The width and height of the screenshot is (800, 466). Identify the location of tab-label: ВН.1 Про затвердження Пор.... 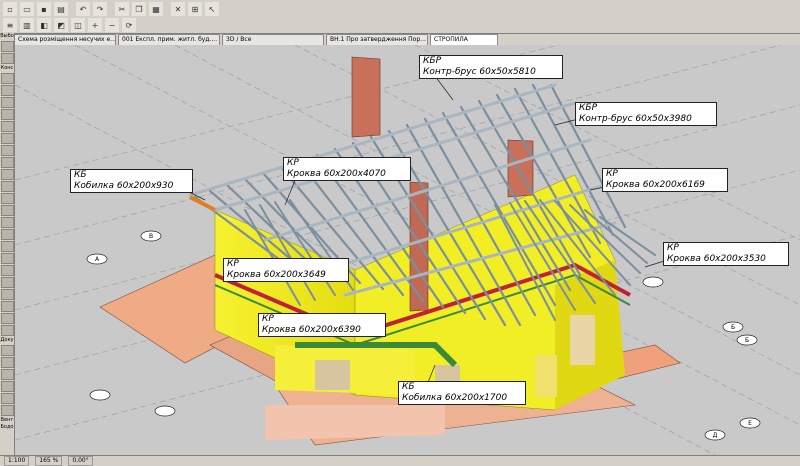
(378, 39).